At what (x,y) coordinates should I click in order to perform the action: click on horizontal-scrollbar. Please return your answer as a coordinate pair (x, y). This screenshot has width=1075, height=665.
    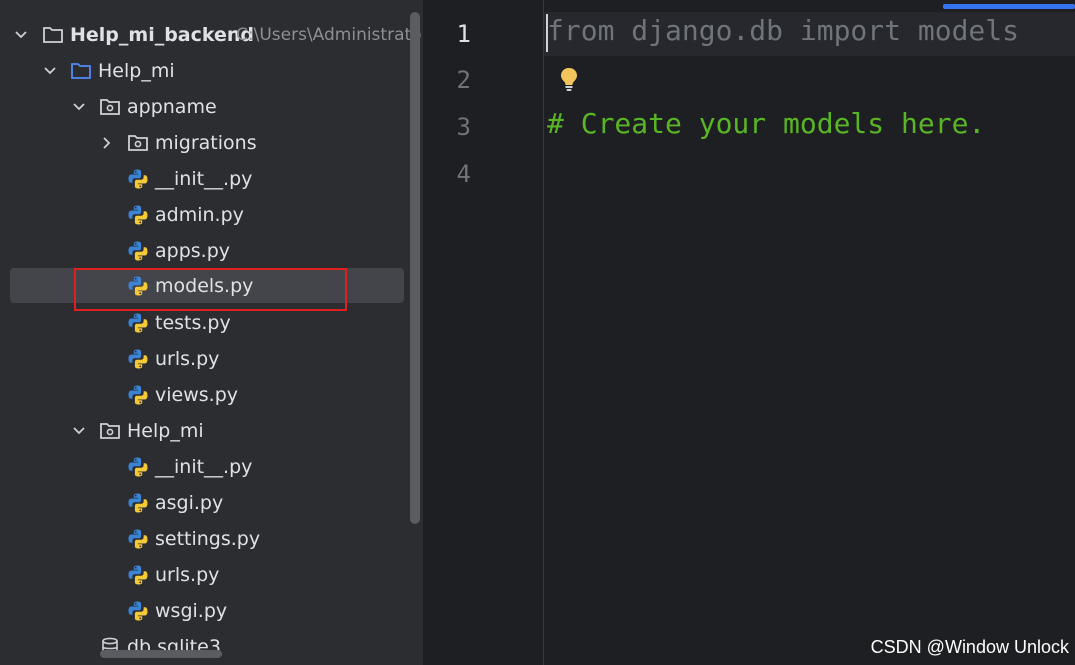
    Looking at the image, I should click on (161, 654).